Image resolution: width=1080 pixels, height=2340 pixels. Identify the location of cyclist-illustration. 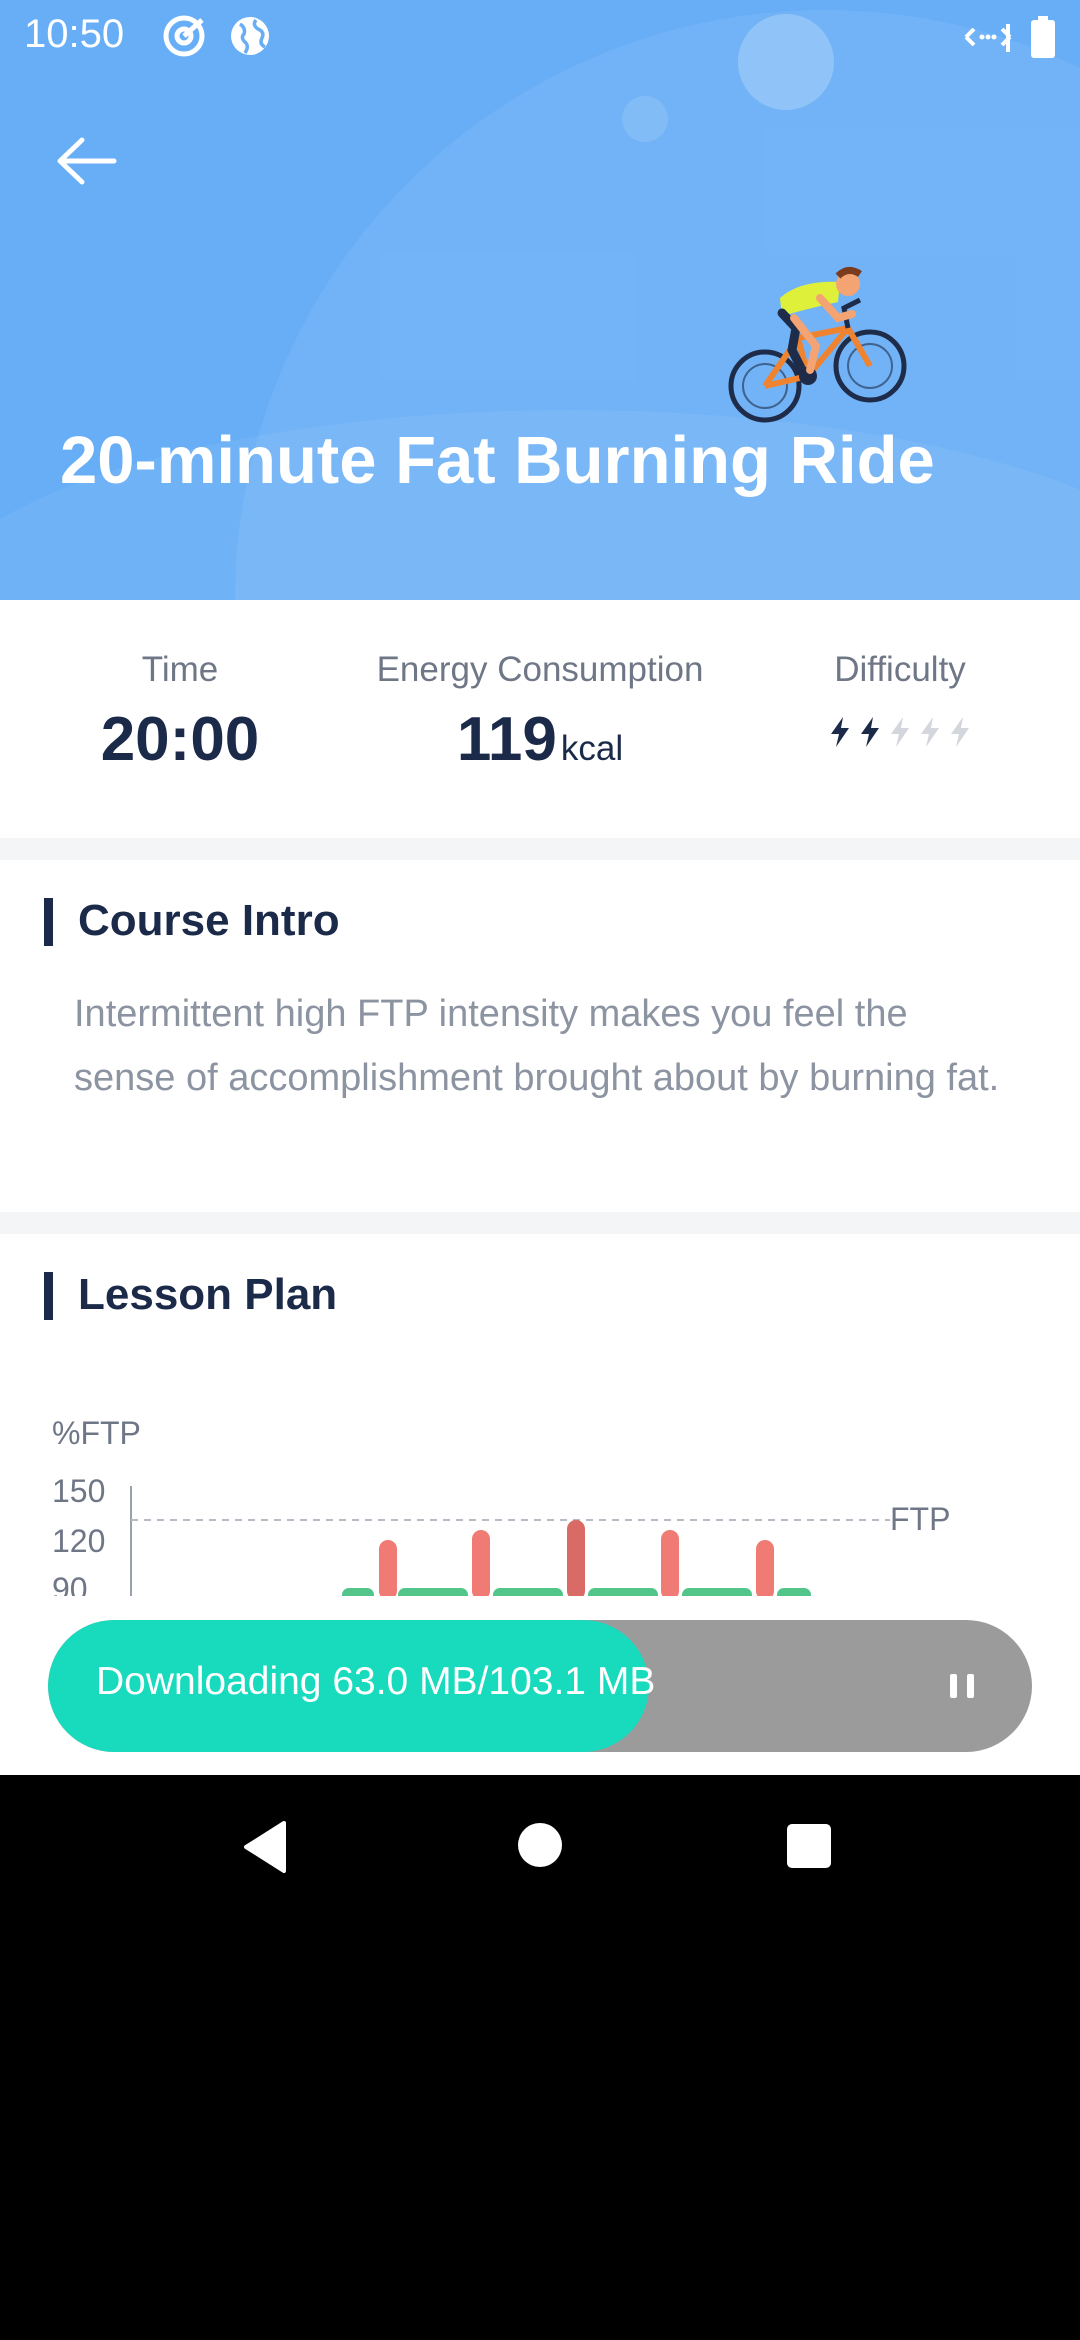
(817, 345).